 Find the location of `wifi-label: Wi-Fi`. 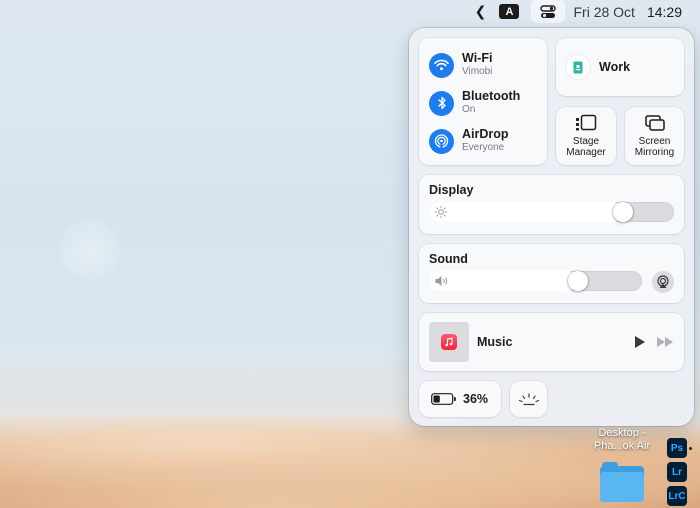

wifi-label: Wi-Fi is located at coordinates (477, 58).